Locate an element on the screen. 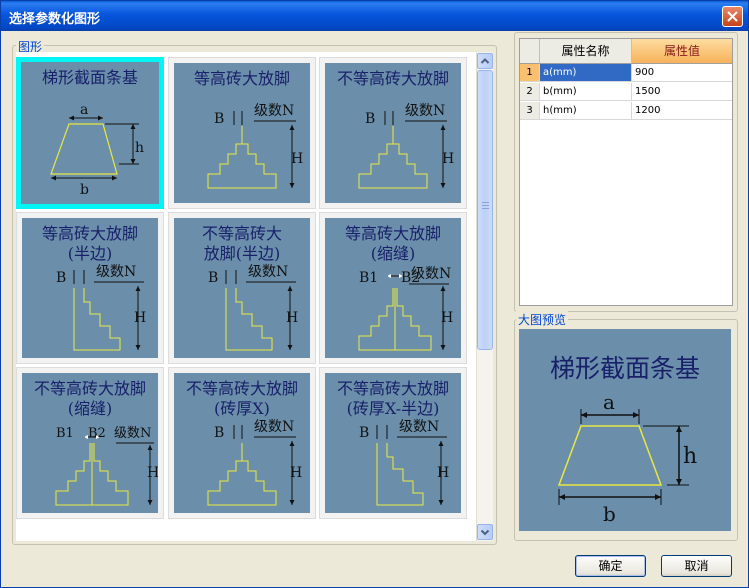 The height and width of the screenshot is (588, 749). shape-thumbnail: 等高砖大放脚 (半边) B 级数N H is located at coordinates (90, 288).